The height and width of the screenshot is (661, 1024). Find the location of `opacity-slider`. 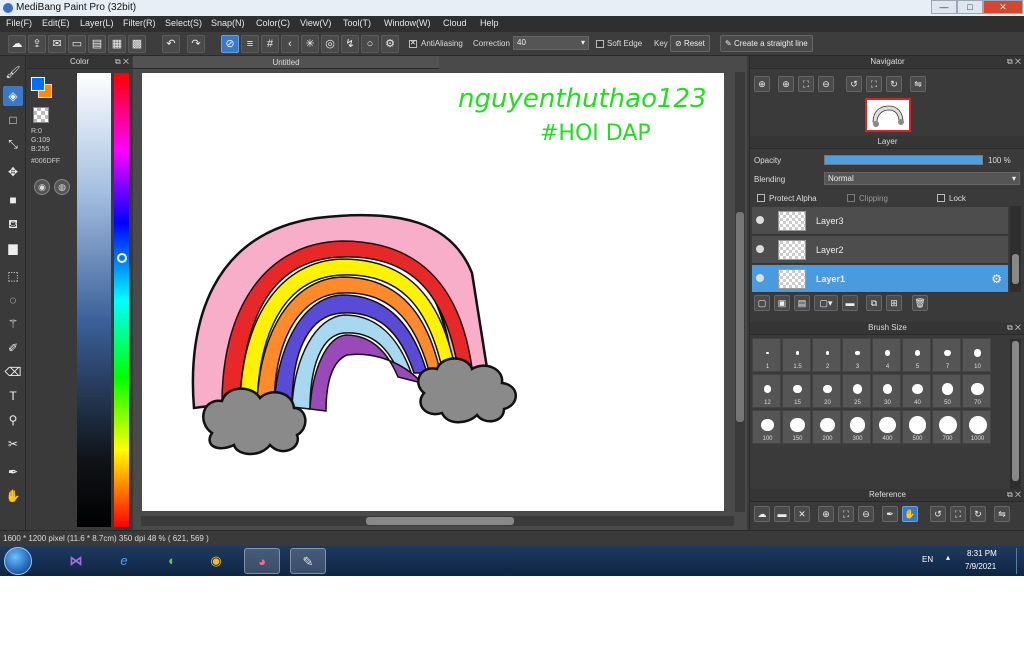

opacity-slider is located at coordinates (903, 160).